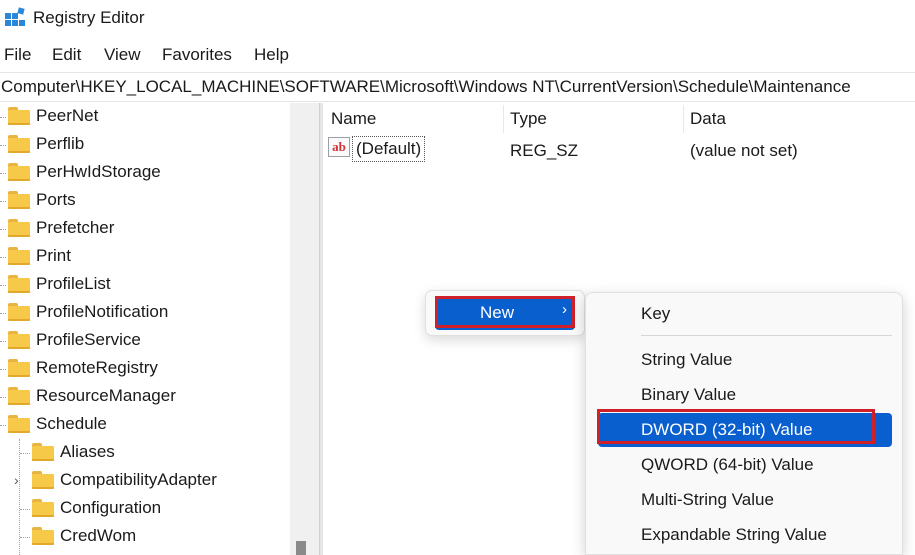 This screenshot has width=915, height=555. What do you see at coordinates (17, 55) in the screenshot?
I see `menu-file: File` at bounding box center [17, 55].